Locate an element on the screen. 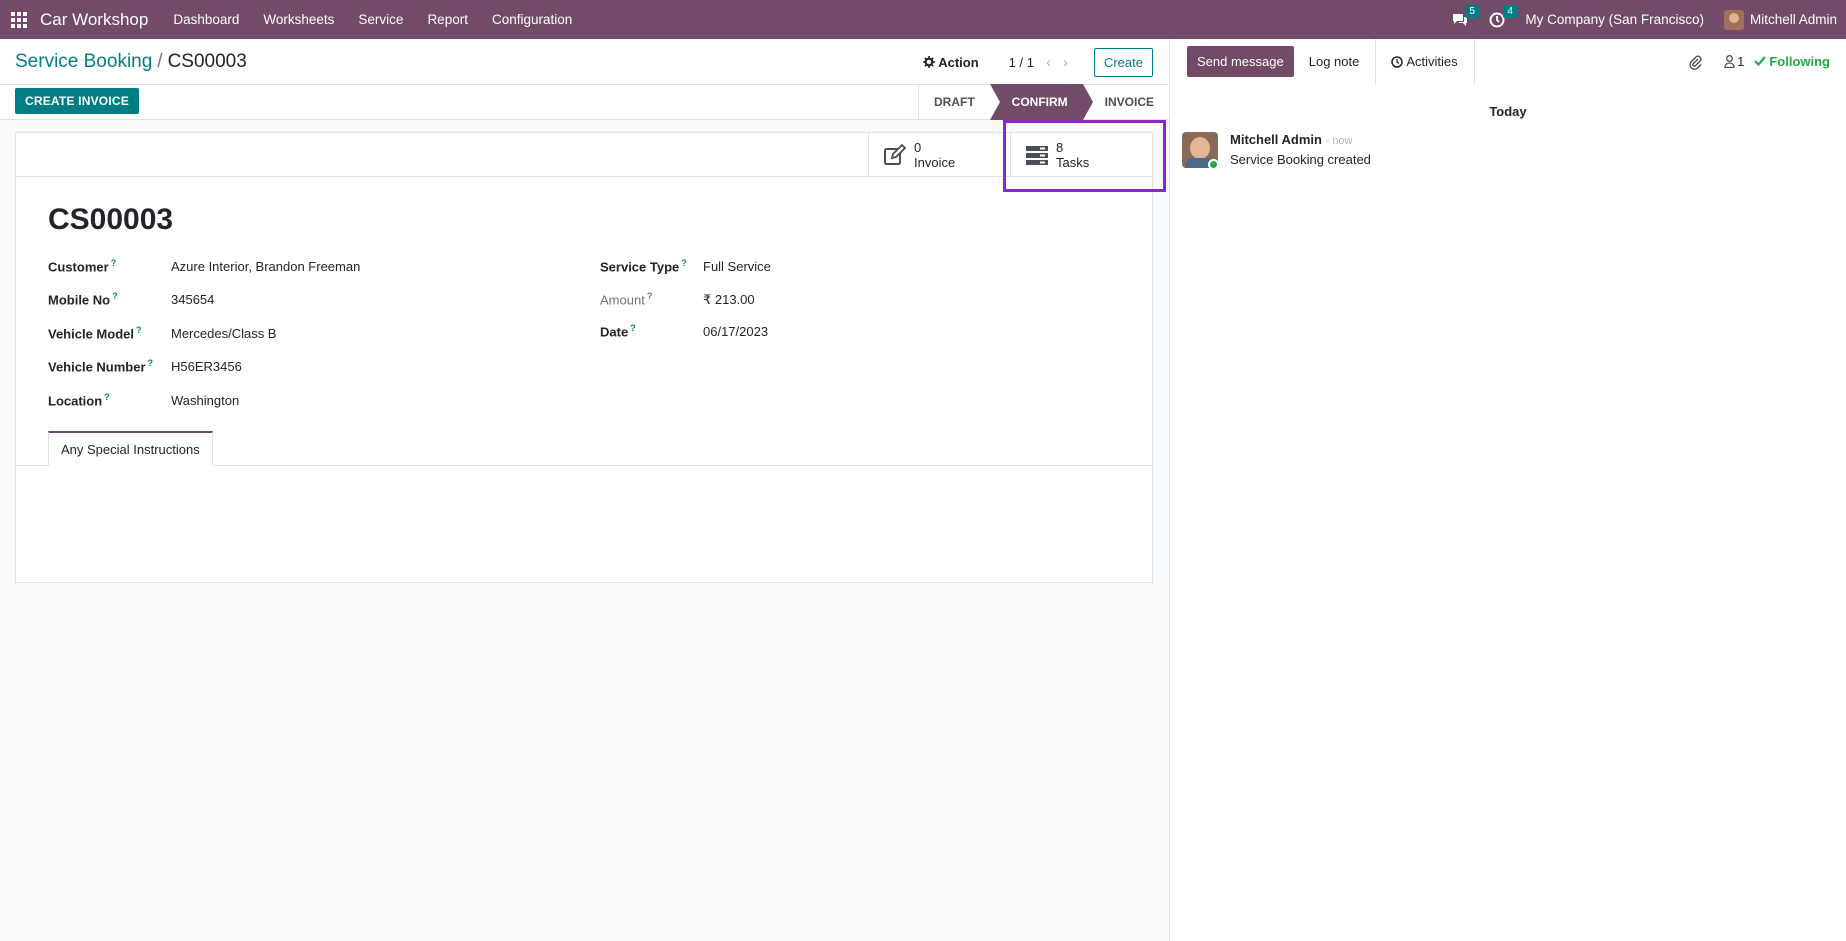 The width and height of the screenshot is (1846, 941). record-title: CS00003 is located at coordinates (111, 219).